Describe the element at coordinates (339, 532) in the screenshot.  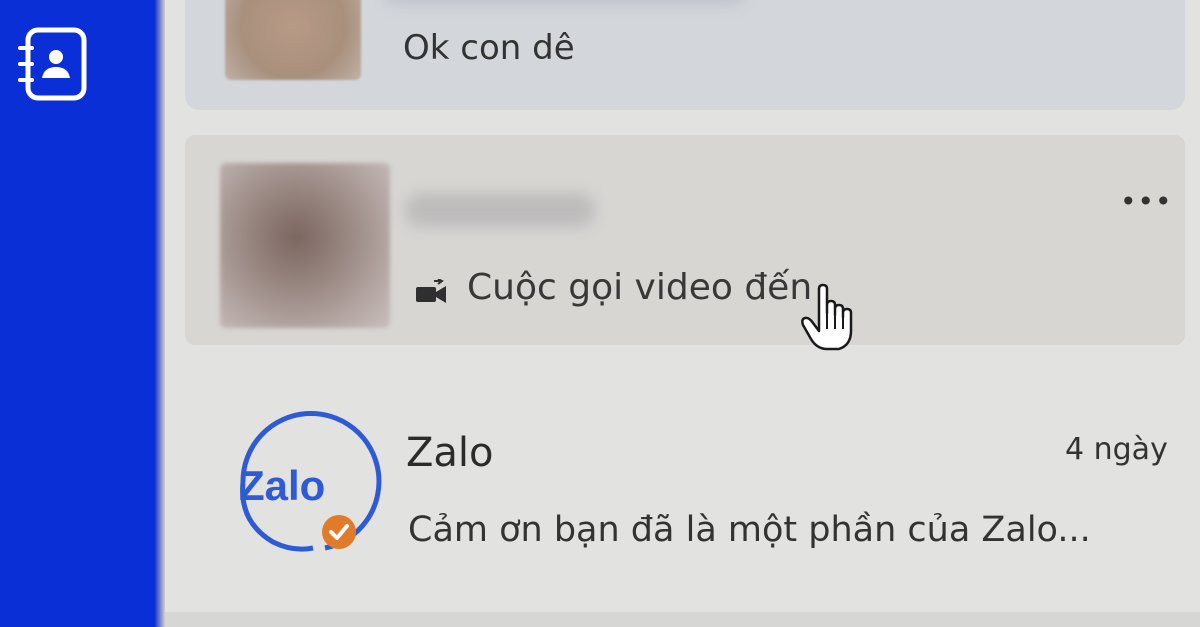
I see `verified-badge-icon` at that location.